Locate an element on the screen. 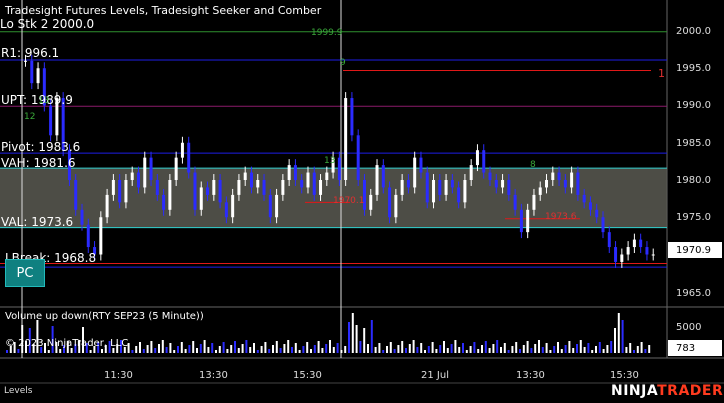  time-tick: 13:30 is located at coordinates (530, 375).